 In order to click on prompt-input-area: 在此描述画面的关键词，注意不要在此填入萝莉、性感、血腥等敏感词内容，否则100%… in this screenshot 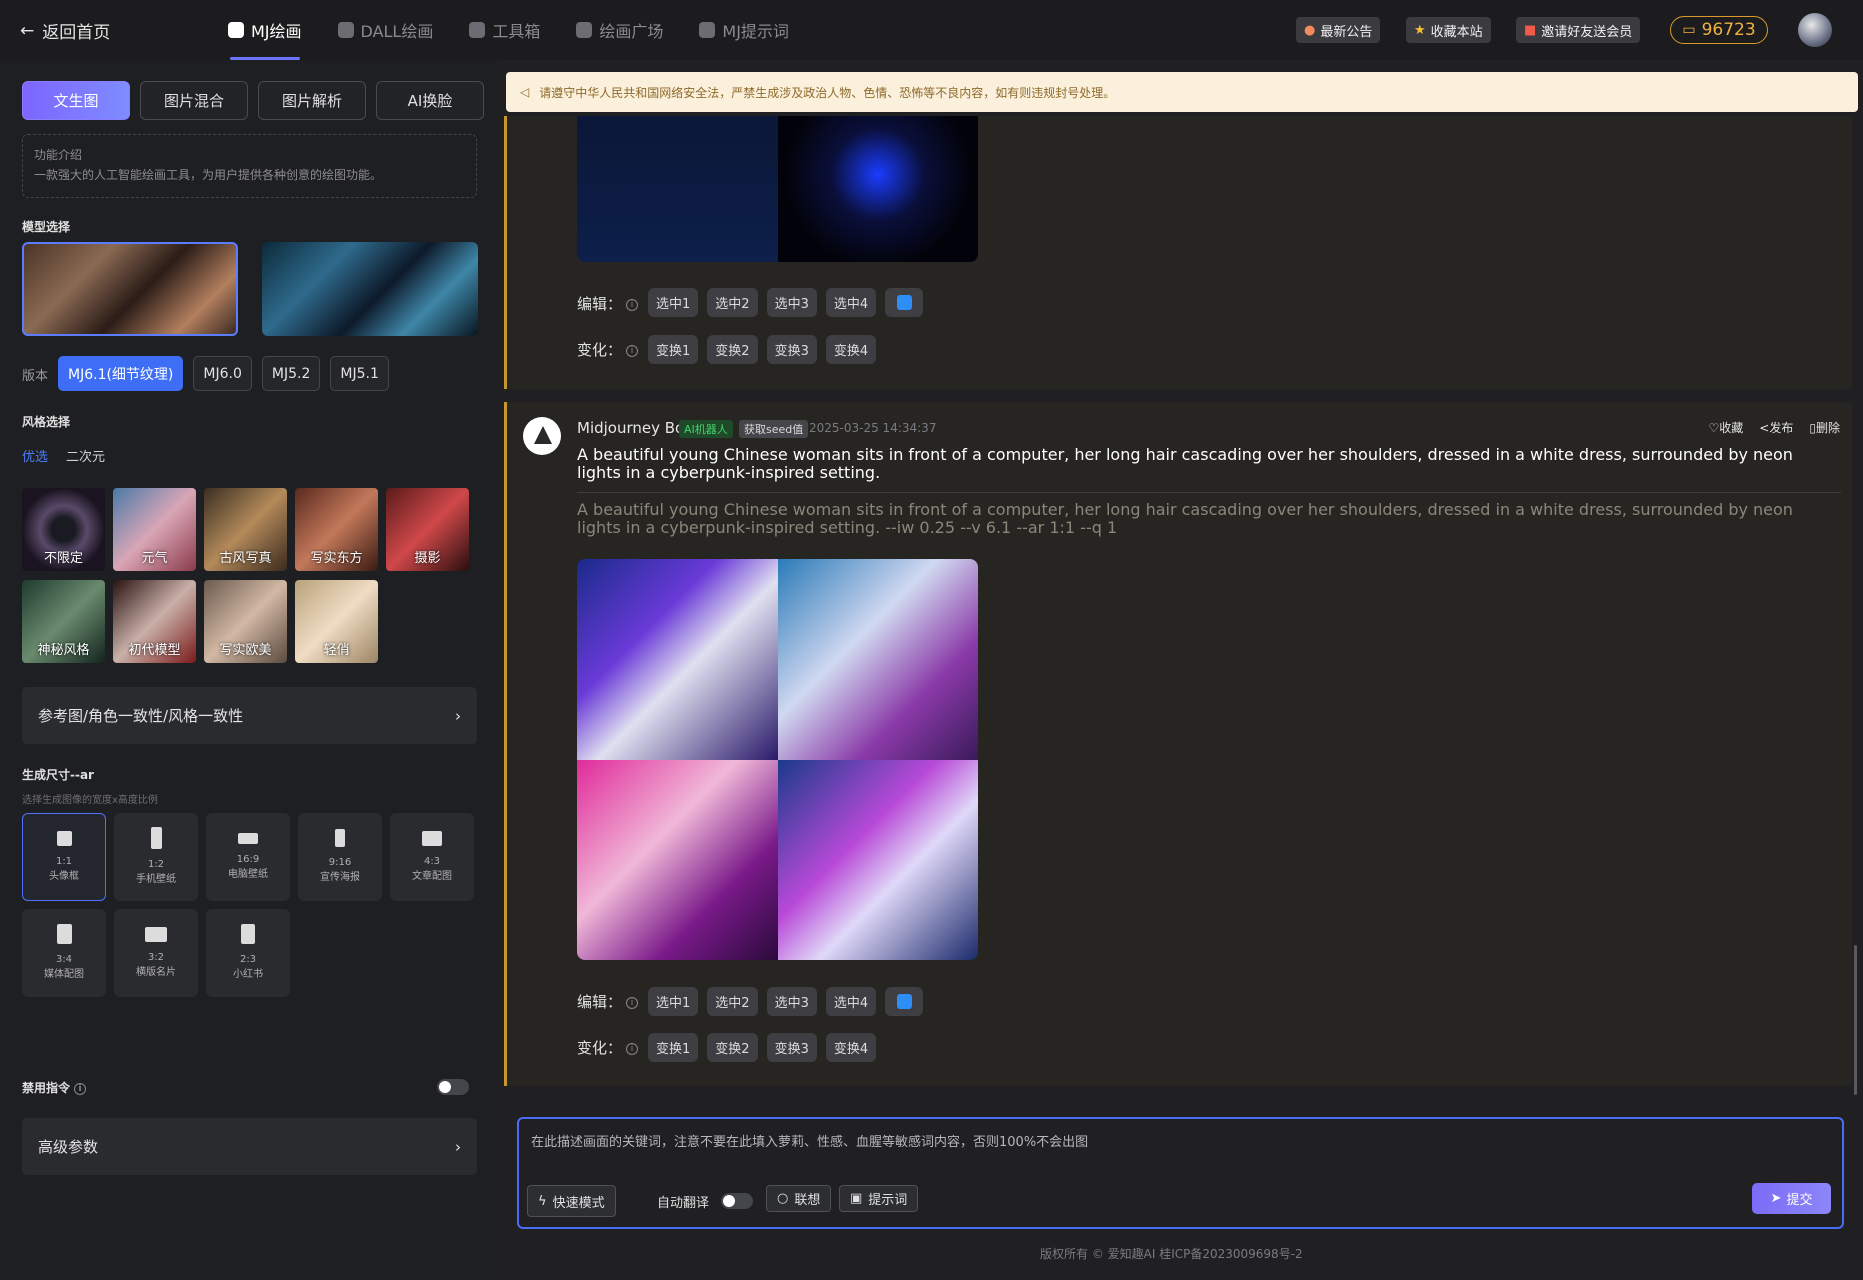, I will do `click(1180, 1173)`.